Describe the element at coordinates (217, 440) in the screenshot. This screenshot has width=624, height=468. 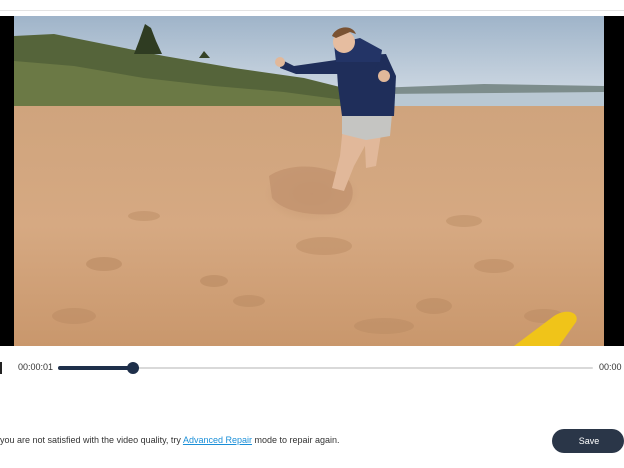
I see `advanced-repair-link: Advanced Repair` at that location.